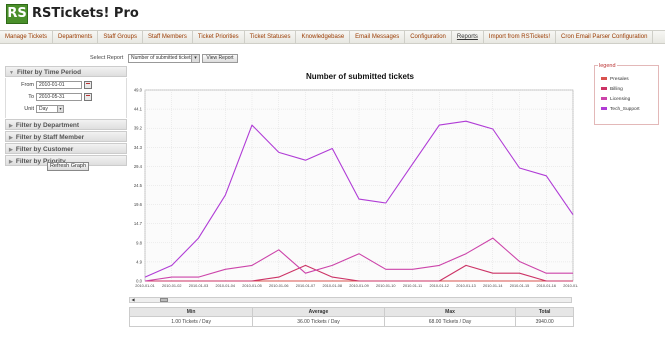 This screenshot has width=665, height=342. Describe the element at coordinates (619, 79) in the screenshot. I see `legend-label: Presales` at that location.